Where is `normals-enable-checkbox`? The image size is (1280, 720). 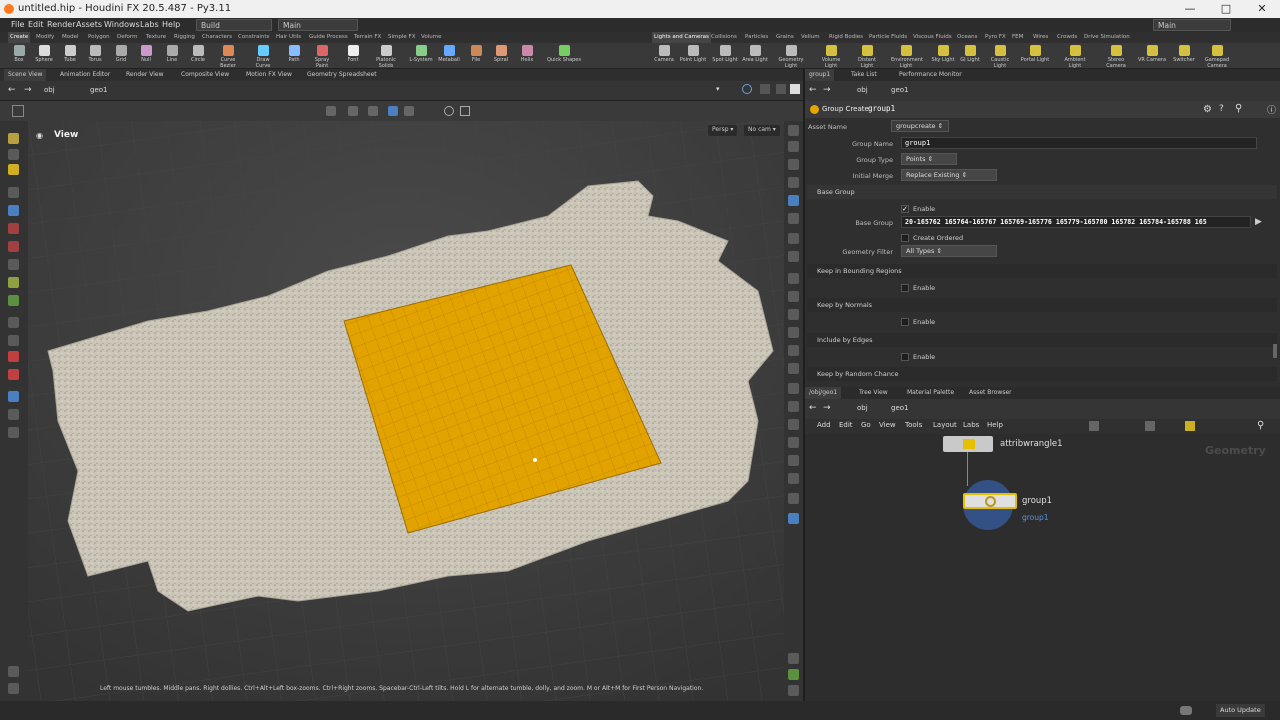
normals-enable-checkbox is located at coordinates (905, 322).